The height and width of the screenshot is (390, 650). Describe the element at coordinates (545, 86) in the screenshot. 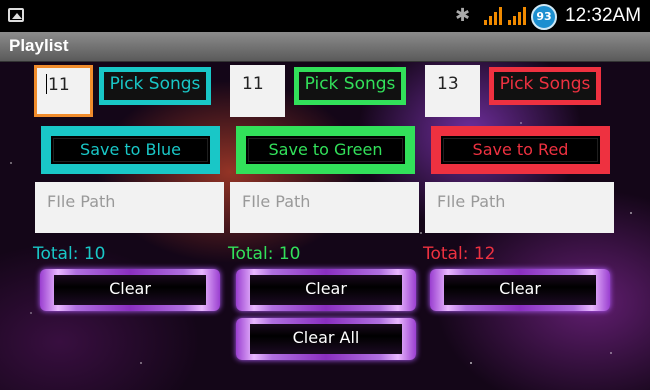

I see `pick-songs-red-button: Pick Songs` at that location.